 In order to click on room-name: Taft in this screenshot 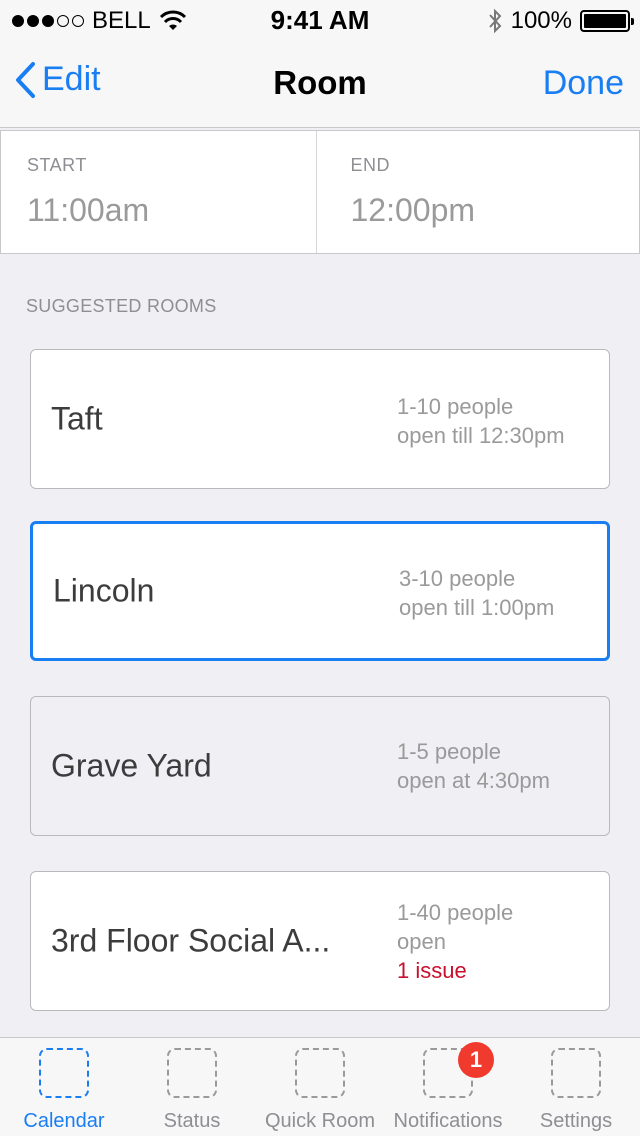, I will do `click(77, 418)`.